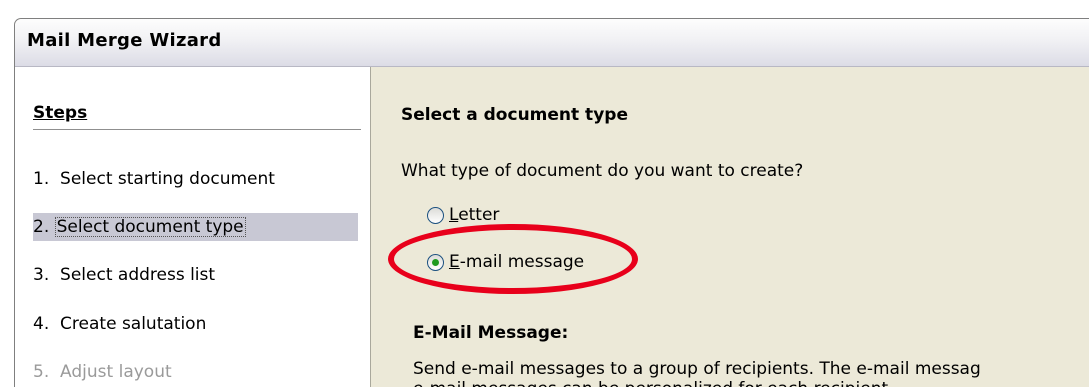 The height and width of the screenshot is (387, 1089). I want to click on window-title: Mail Merge Wizard, so click(124, 40).